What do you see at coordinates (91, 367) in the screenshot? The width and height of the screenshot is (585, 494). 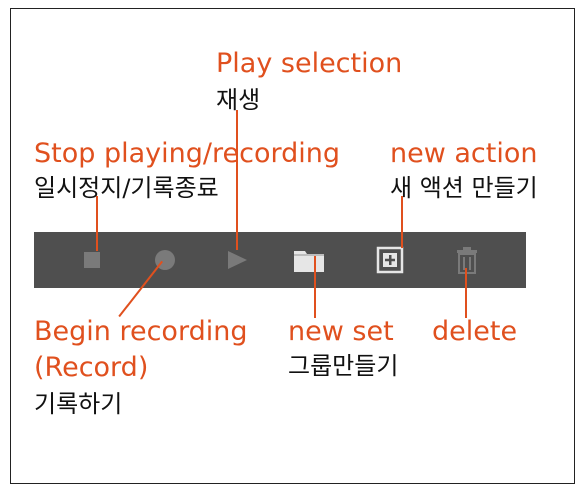 I see `begin-recording-label-2: (Record)` at bounding box center [91, 367].